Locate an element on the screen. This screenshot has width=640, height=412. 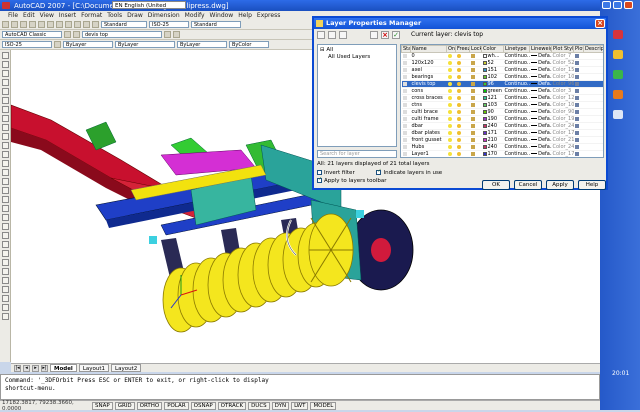
last-tab-icon: ▸| is located at coordinates (44, 368).